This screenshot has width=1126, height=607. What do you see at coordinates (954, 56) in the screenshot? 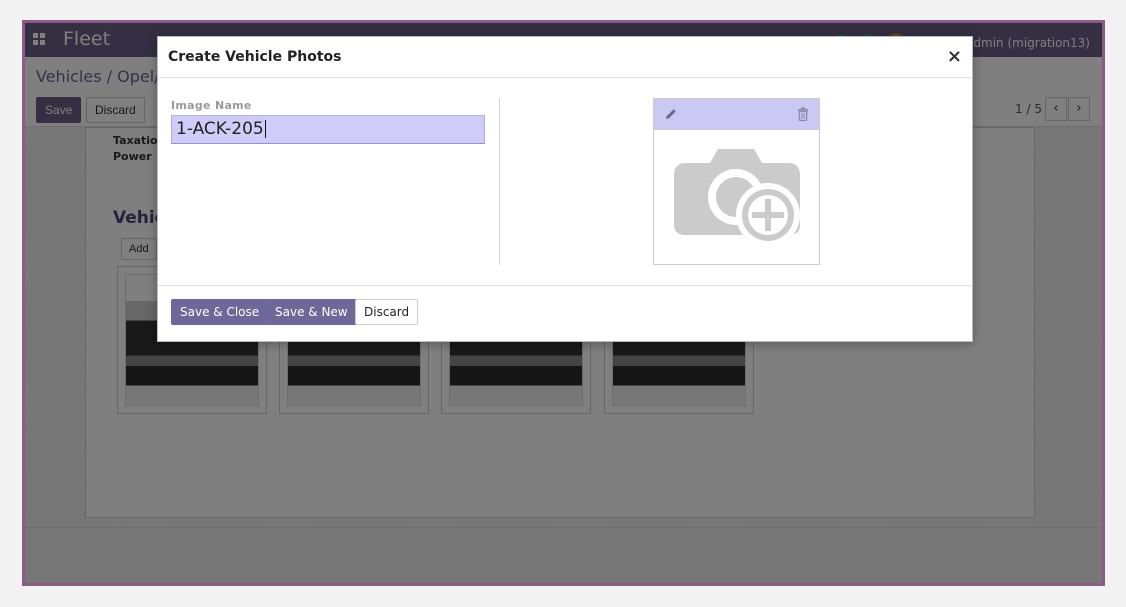
I see `close-icon: ×` at bounding box center [954, 56].